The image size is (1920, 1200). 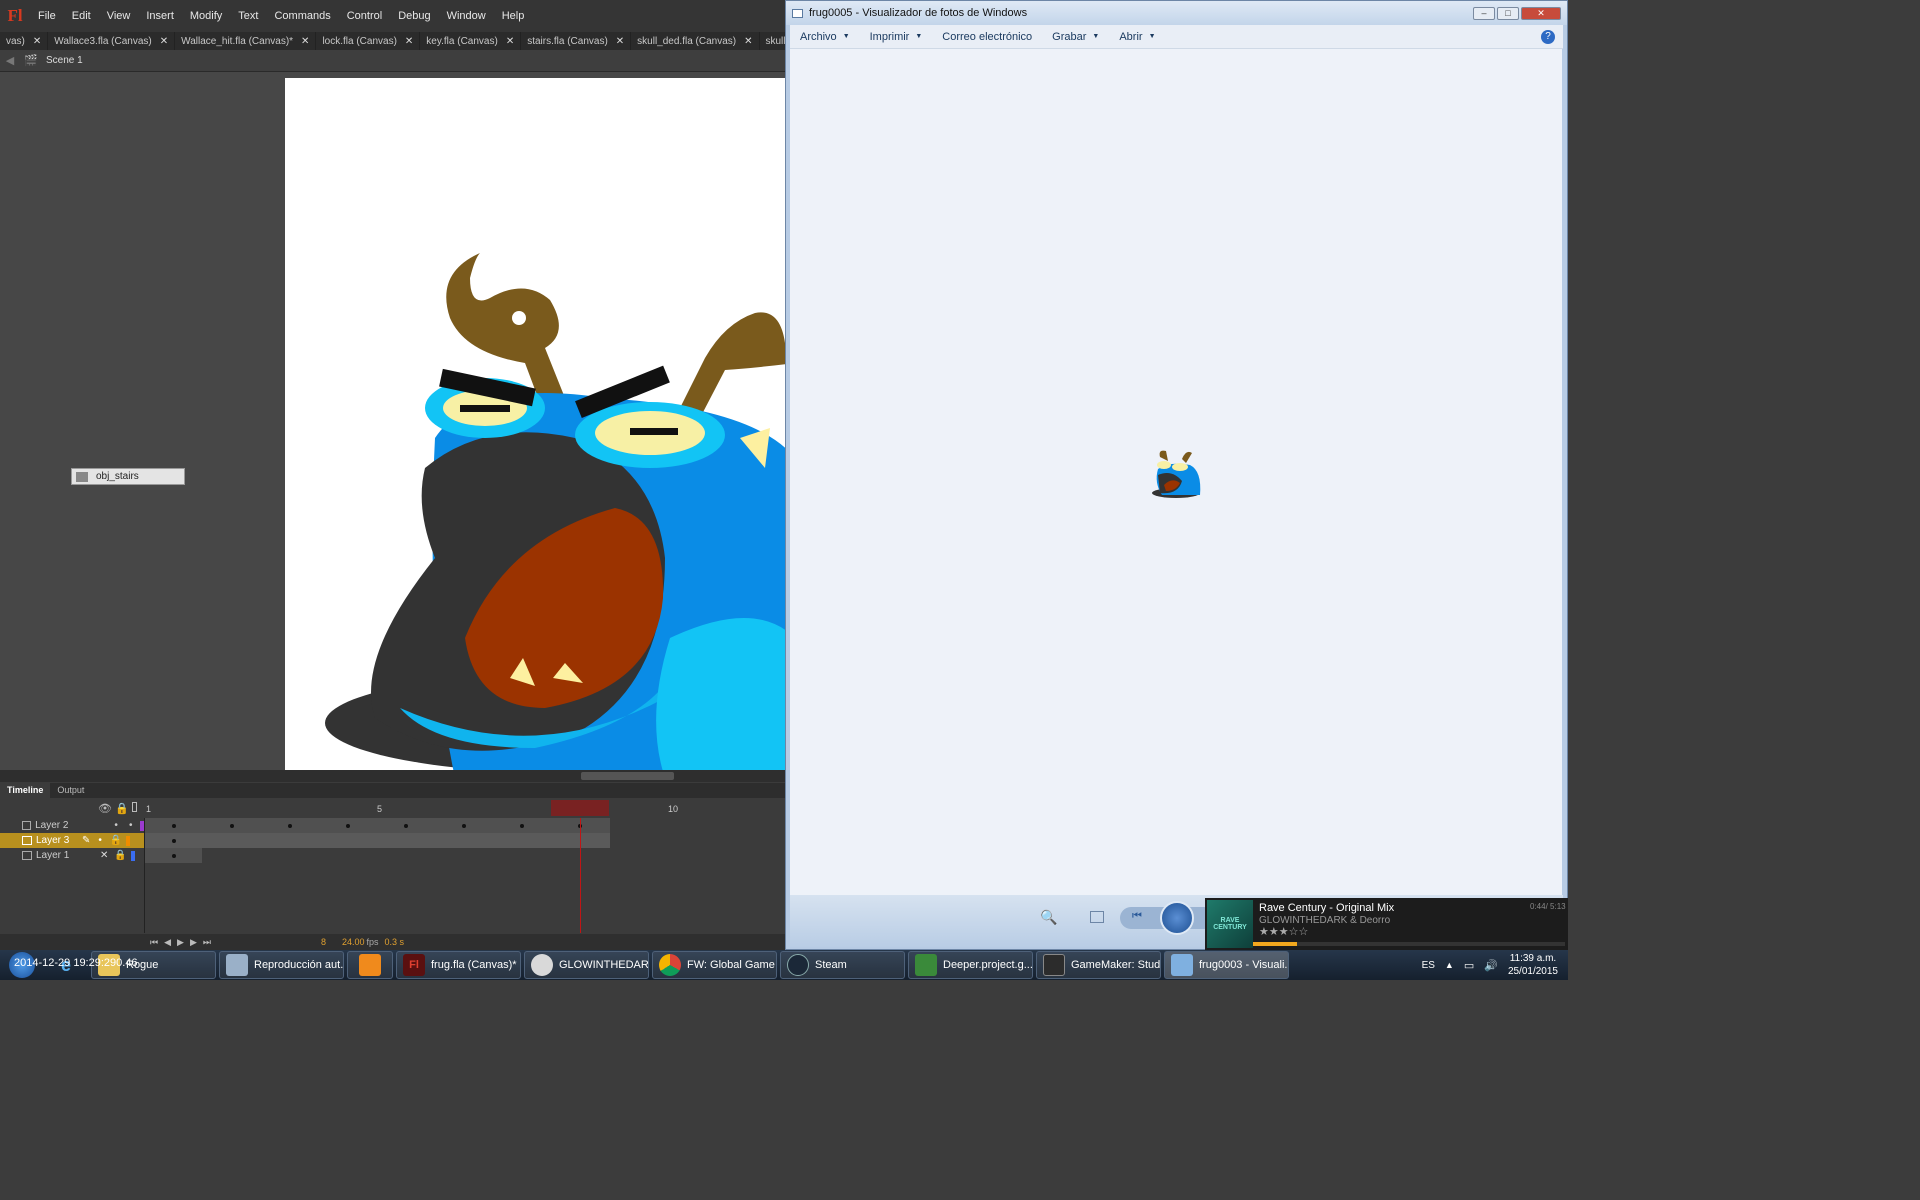 What do you see at coordinates (154, 942) in the screenshot?
I see `first-frame-icon: ⏮` at bounding box center [154, 942].